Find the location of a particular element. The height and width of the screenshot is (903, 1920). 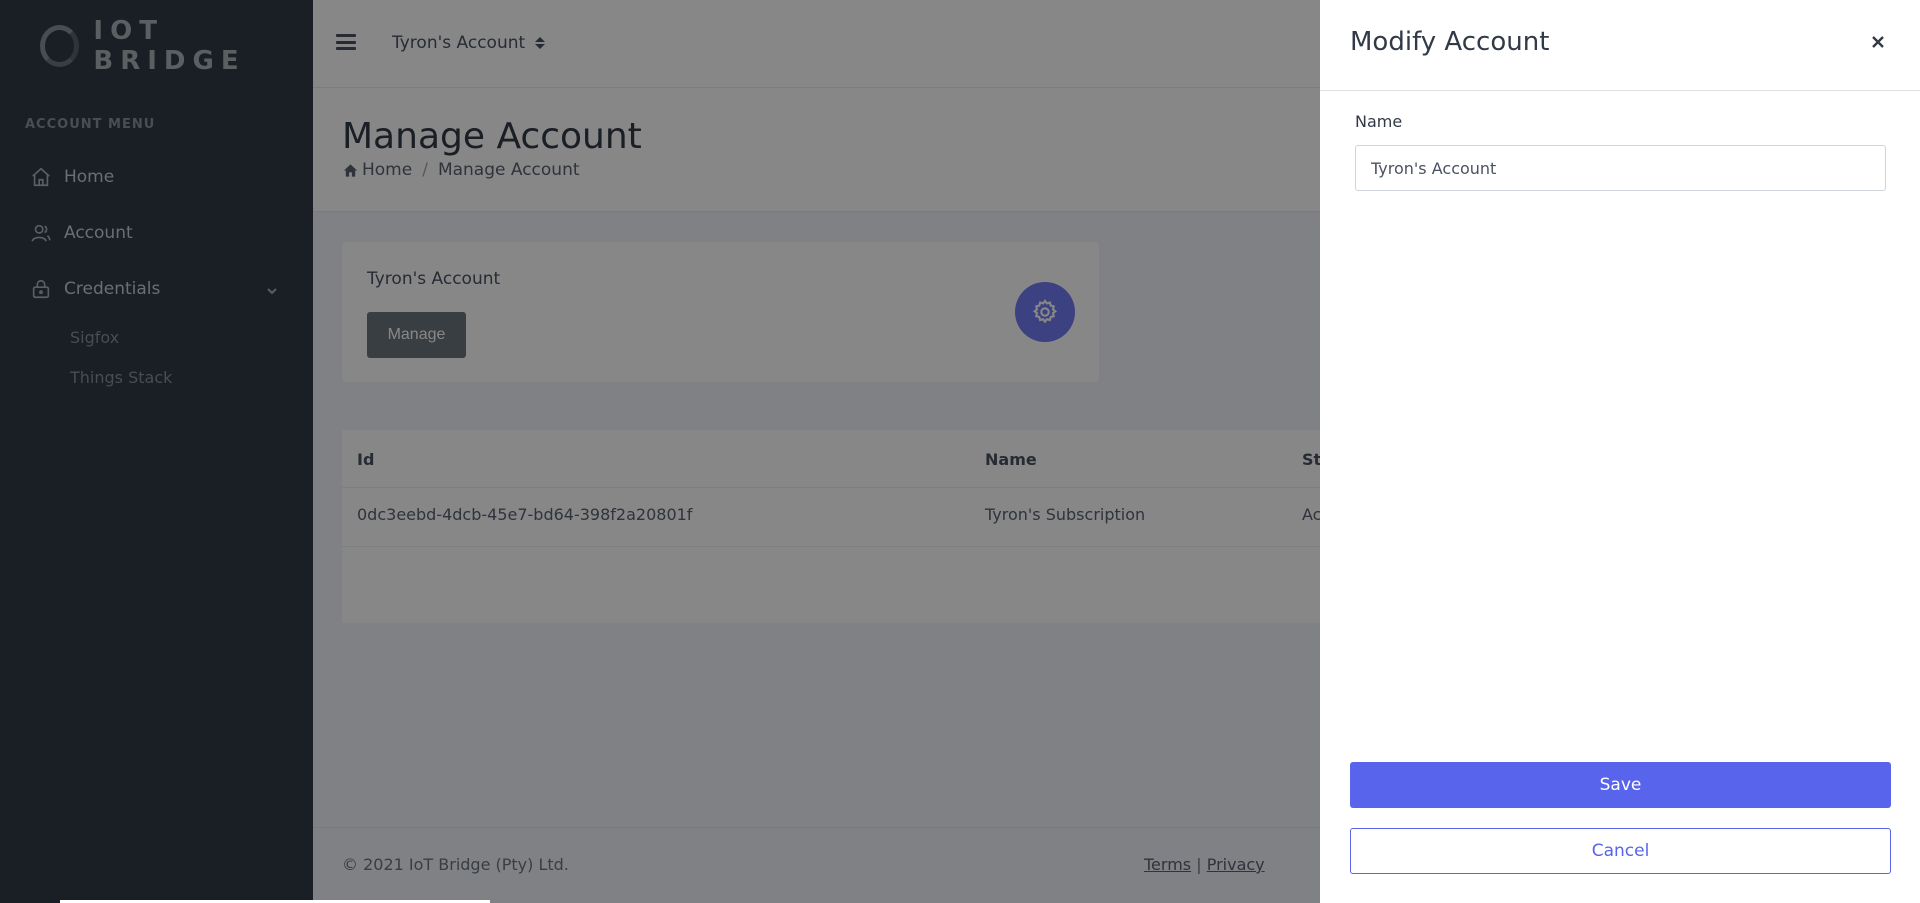

account-name-input is located at coordinates (1620, 168).